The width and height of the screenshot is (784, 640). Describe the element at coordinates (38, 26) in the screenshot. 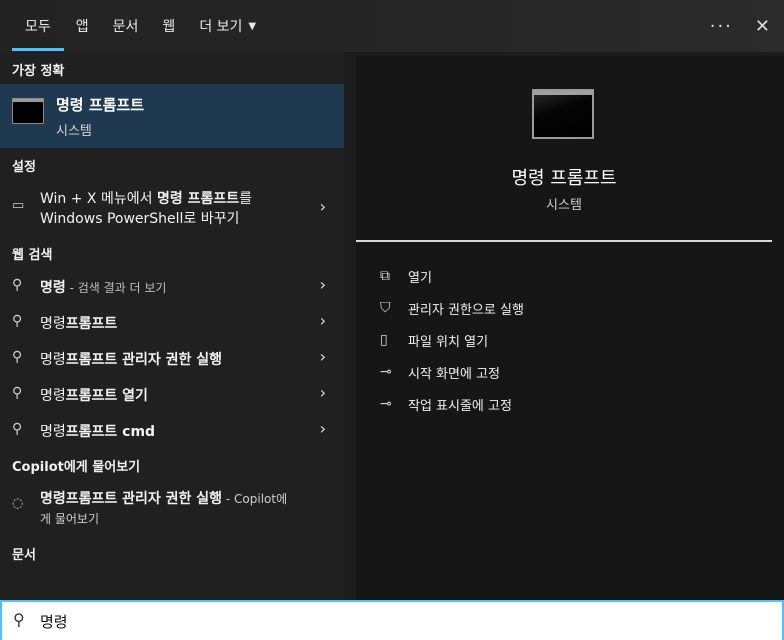

I see `tab-all: 모두` at that location.